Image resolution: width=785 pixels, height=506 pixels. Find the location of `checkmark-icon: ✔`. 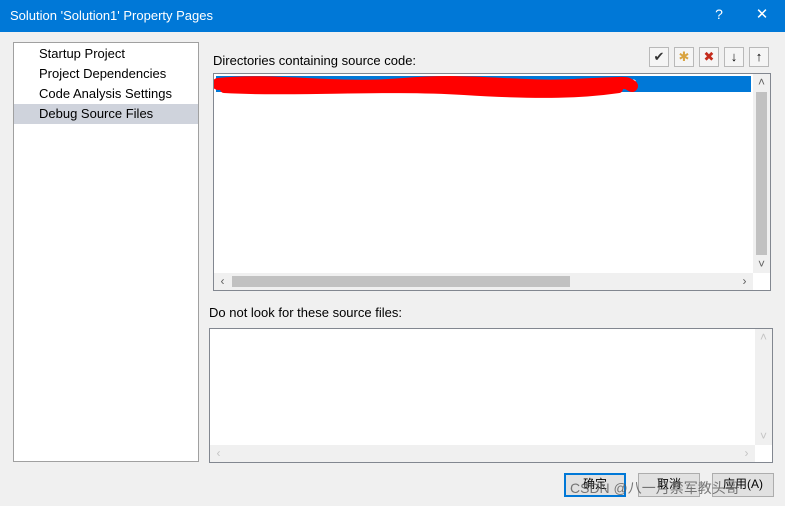

checkmark-icon: ✔ is located at coordinates (659, 57).